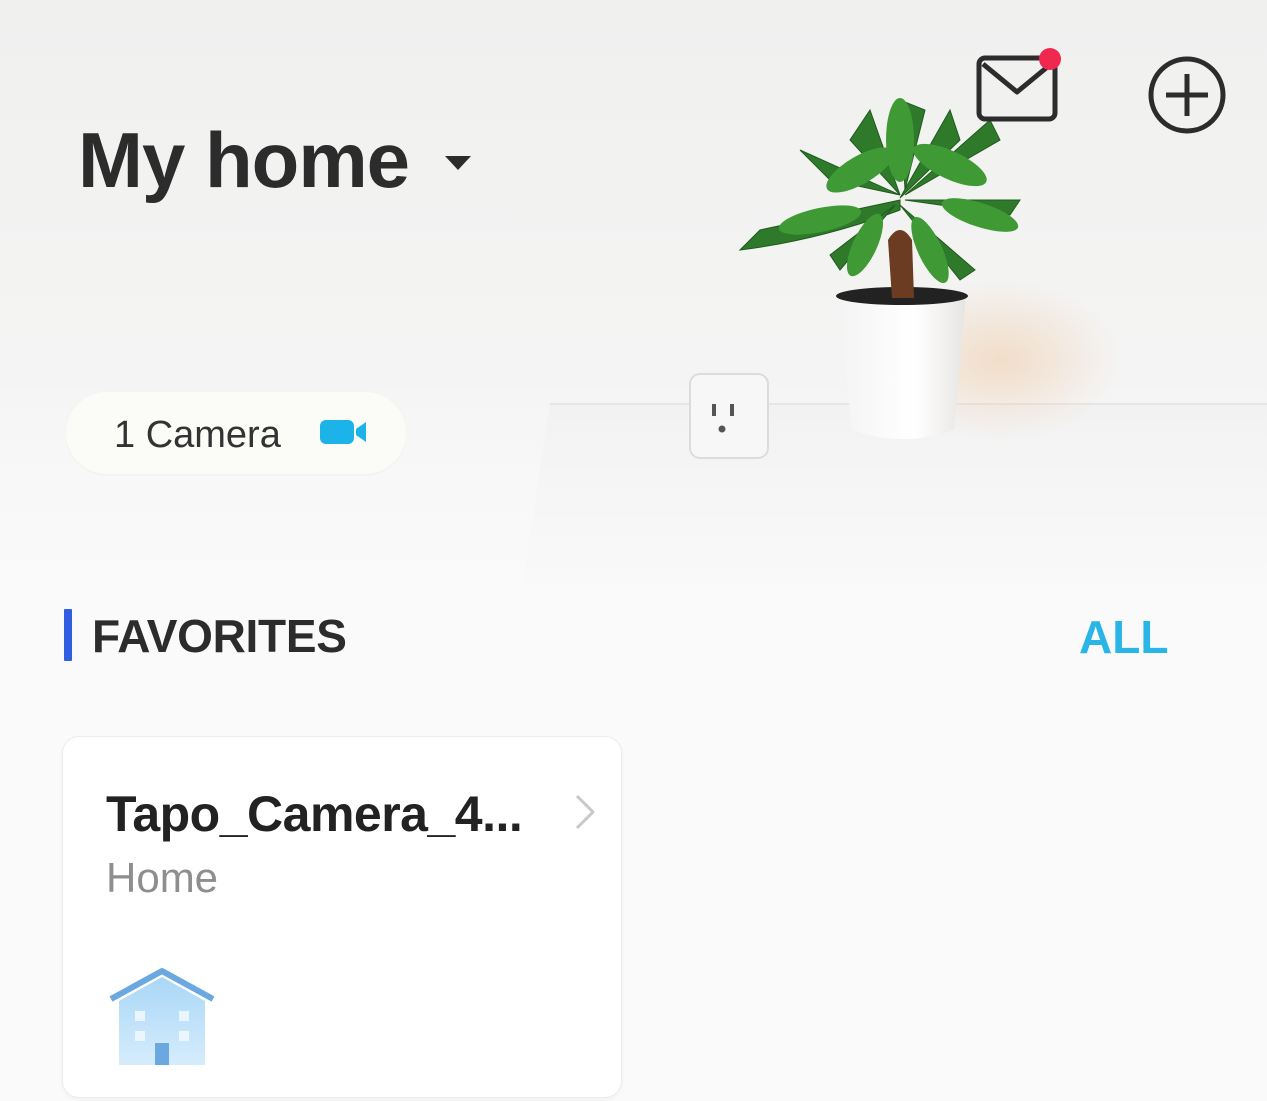  What do you see at coordinates (162, 877) in the screenshot?
I see `device-location: Home` at bounding box center [162, 877].